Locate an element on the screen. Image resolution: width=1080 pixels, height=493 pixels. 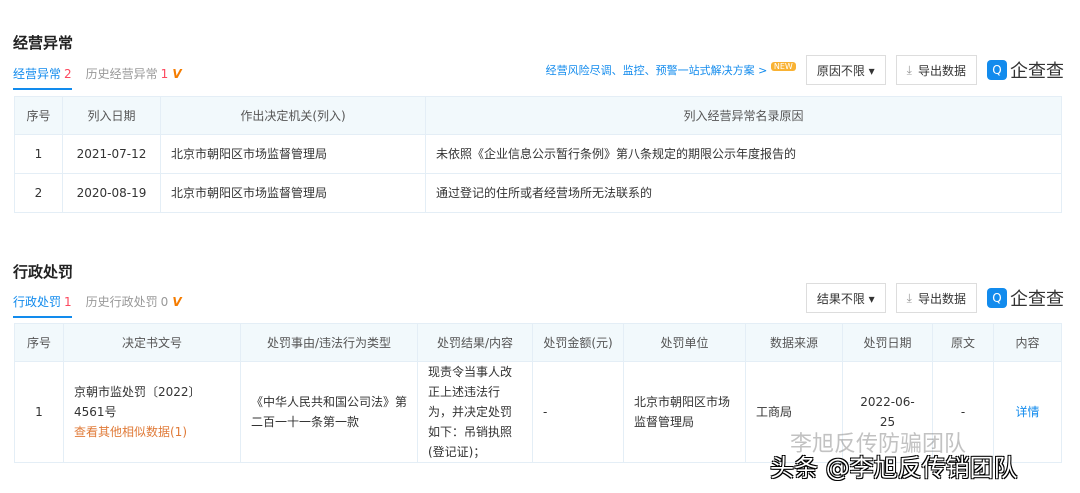
new-badge: NEW is located at coordinates (783, 66).